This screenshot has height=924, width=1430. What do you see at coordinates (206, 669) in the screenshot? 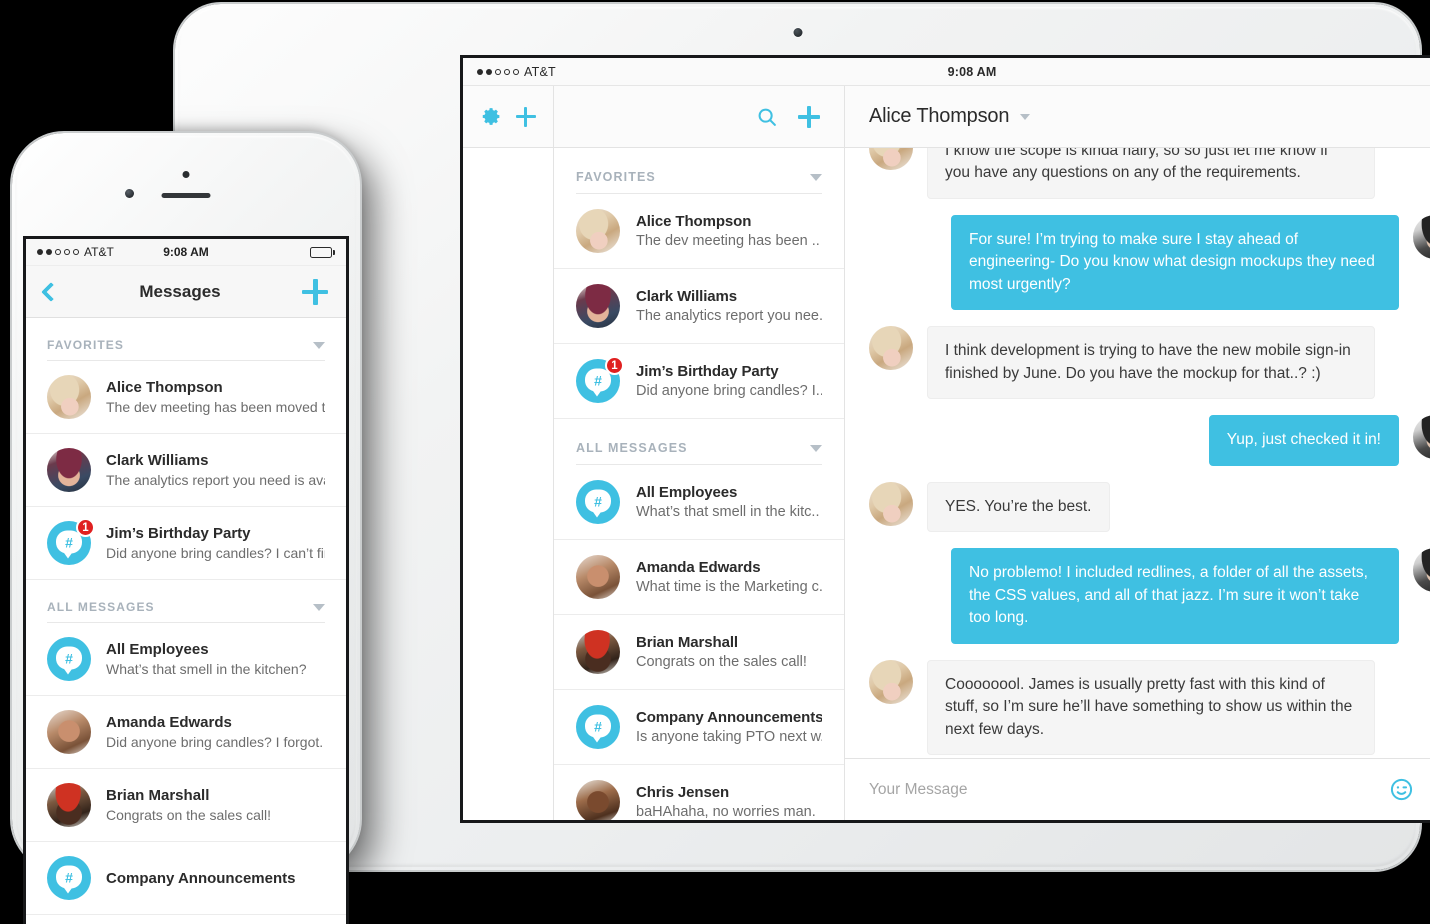
I see `conversation-preview: What’s that smell in the kitchen?` at bounding box center [206, 669].